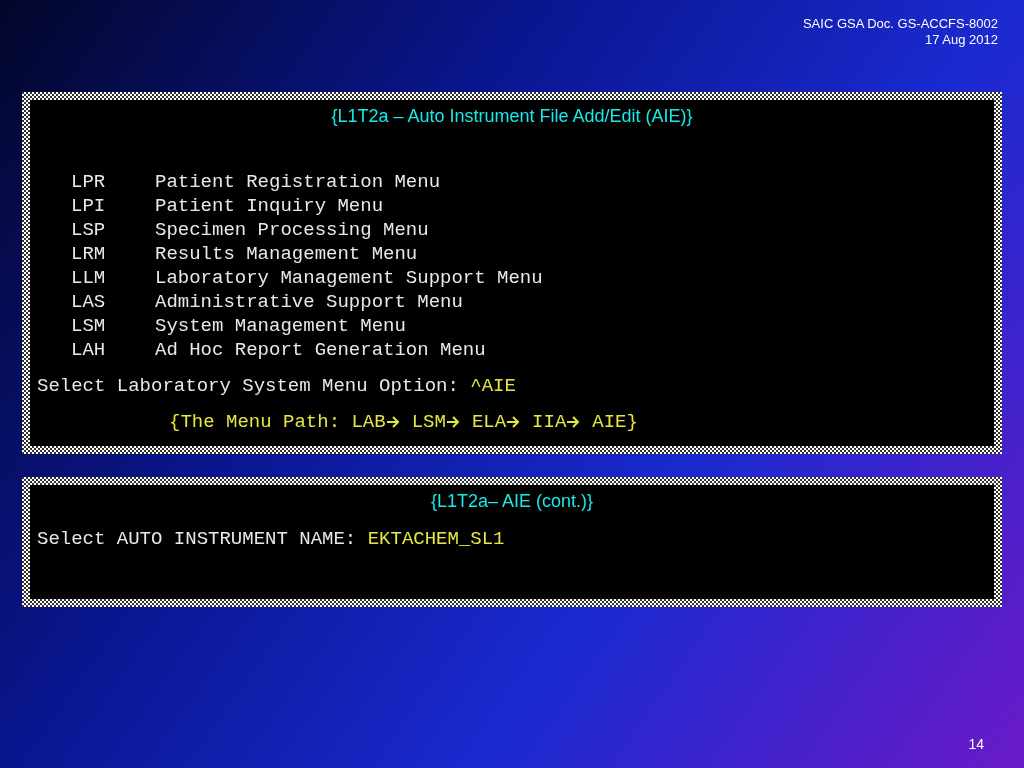  Describe the element at coordinates (298, 182) in the screenshot. I see `menu-label: Patient Registration Menu` at that location.